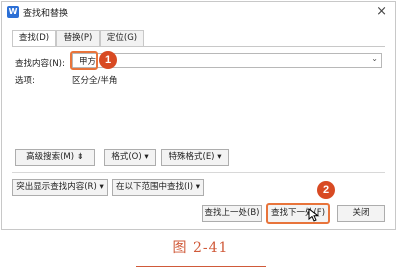  What do you see at coordinates (158, 187) in the screenshot?
I see `find-in-button: 在以下范围中查找(I) ▾` at bounding box center [158, 187].